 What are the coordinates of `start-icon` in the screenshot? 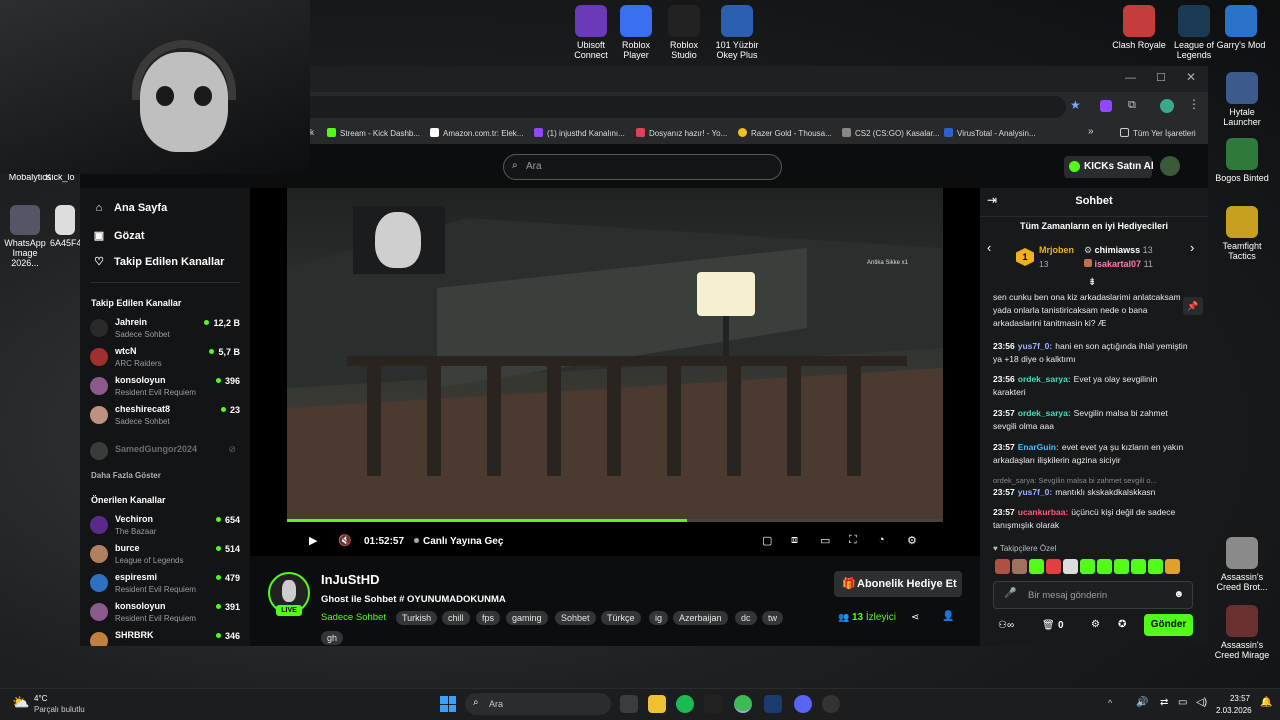 It's located at (448, 704).